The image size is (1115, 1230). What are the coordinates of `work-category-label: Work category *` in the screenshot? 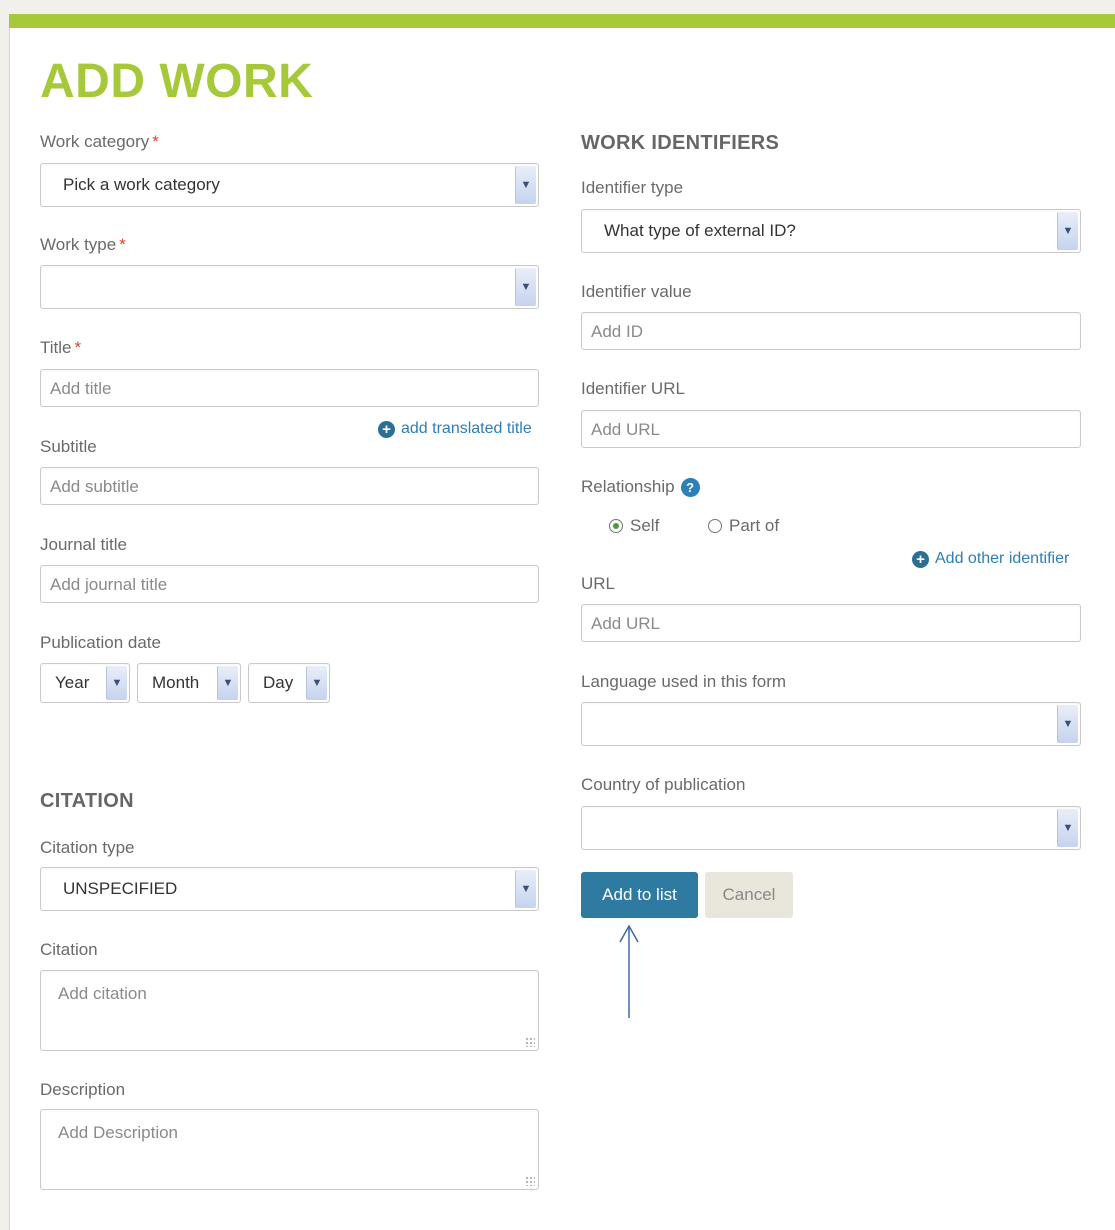 It's located at (99, 141).